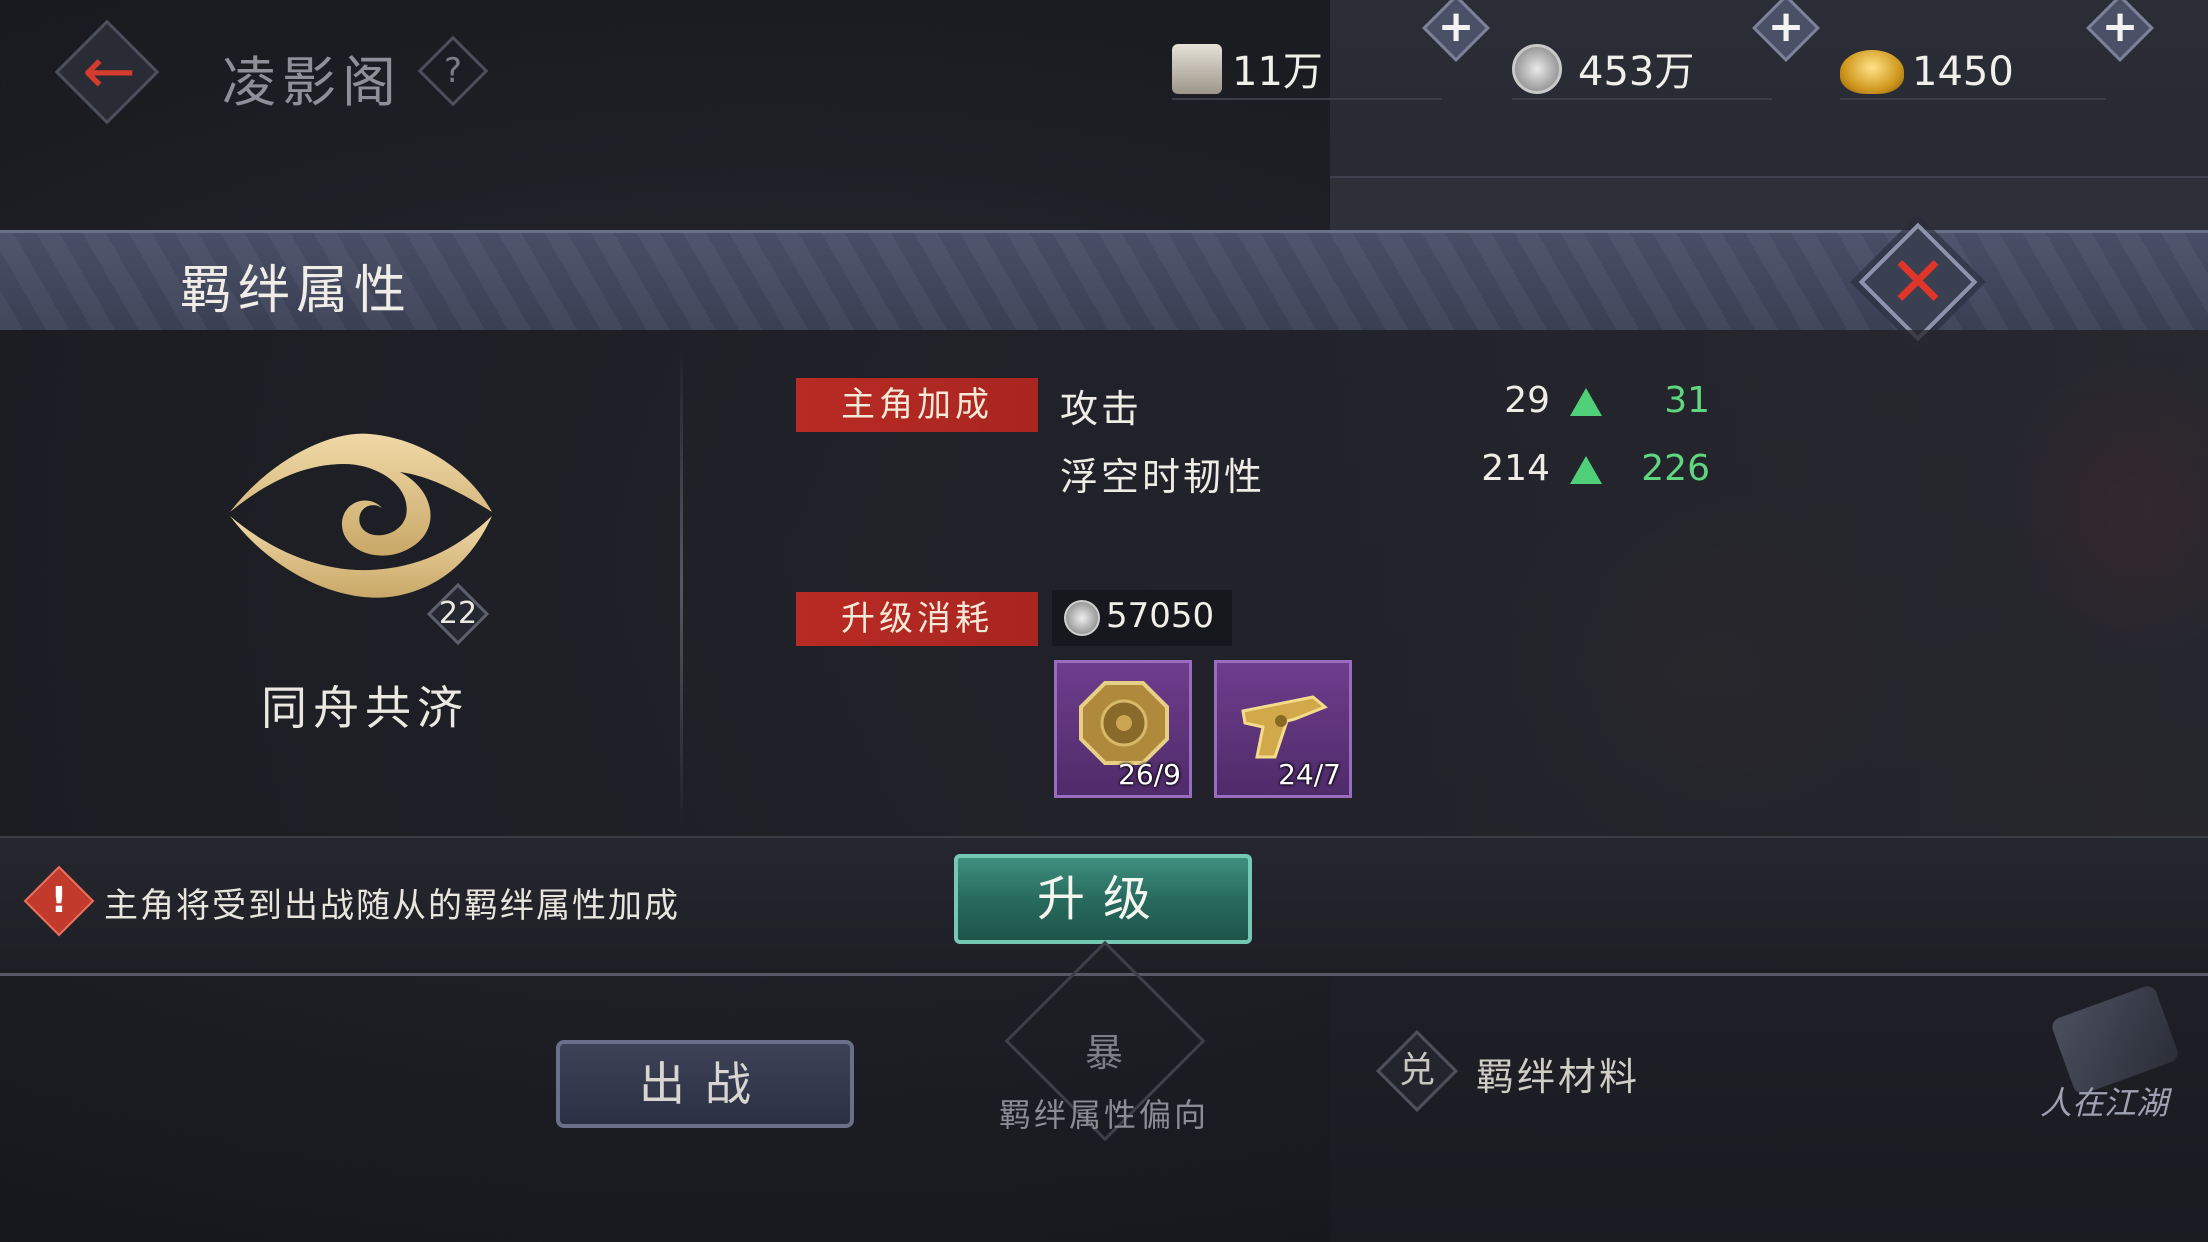 Image resolution: width=2208 pixels, height=1242 pixels. I want to click on close-icon: ✕, so click(1918, 282).